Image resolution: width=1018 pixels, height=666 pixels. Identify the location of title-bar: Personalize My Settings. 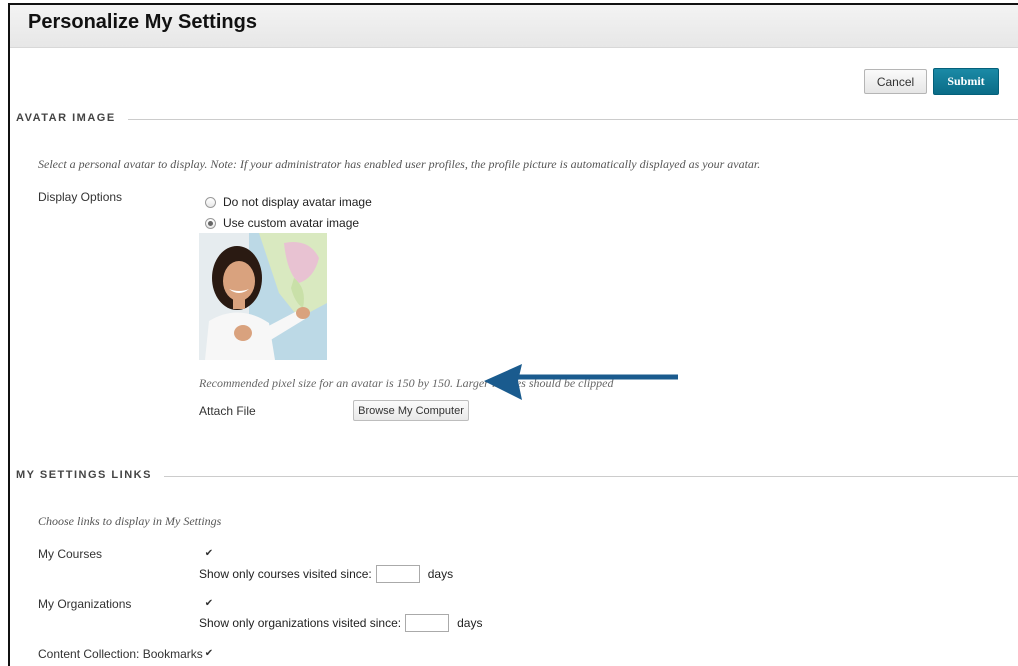
(514, 26).